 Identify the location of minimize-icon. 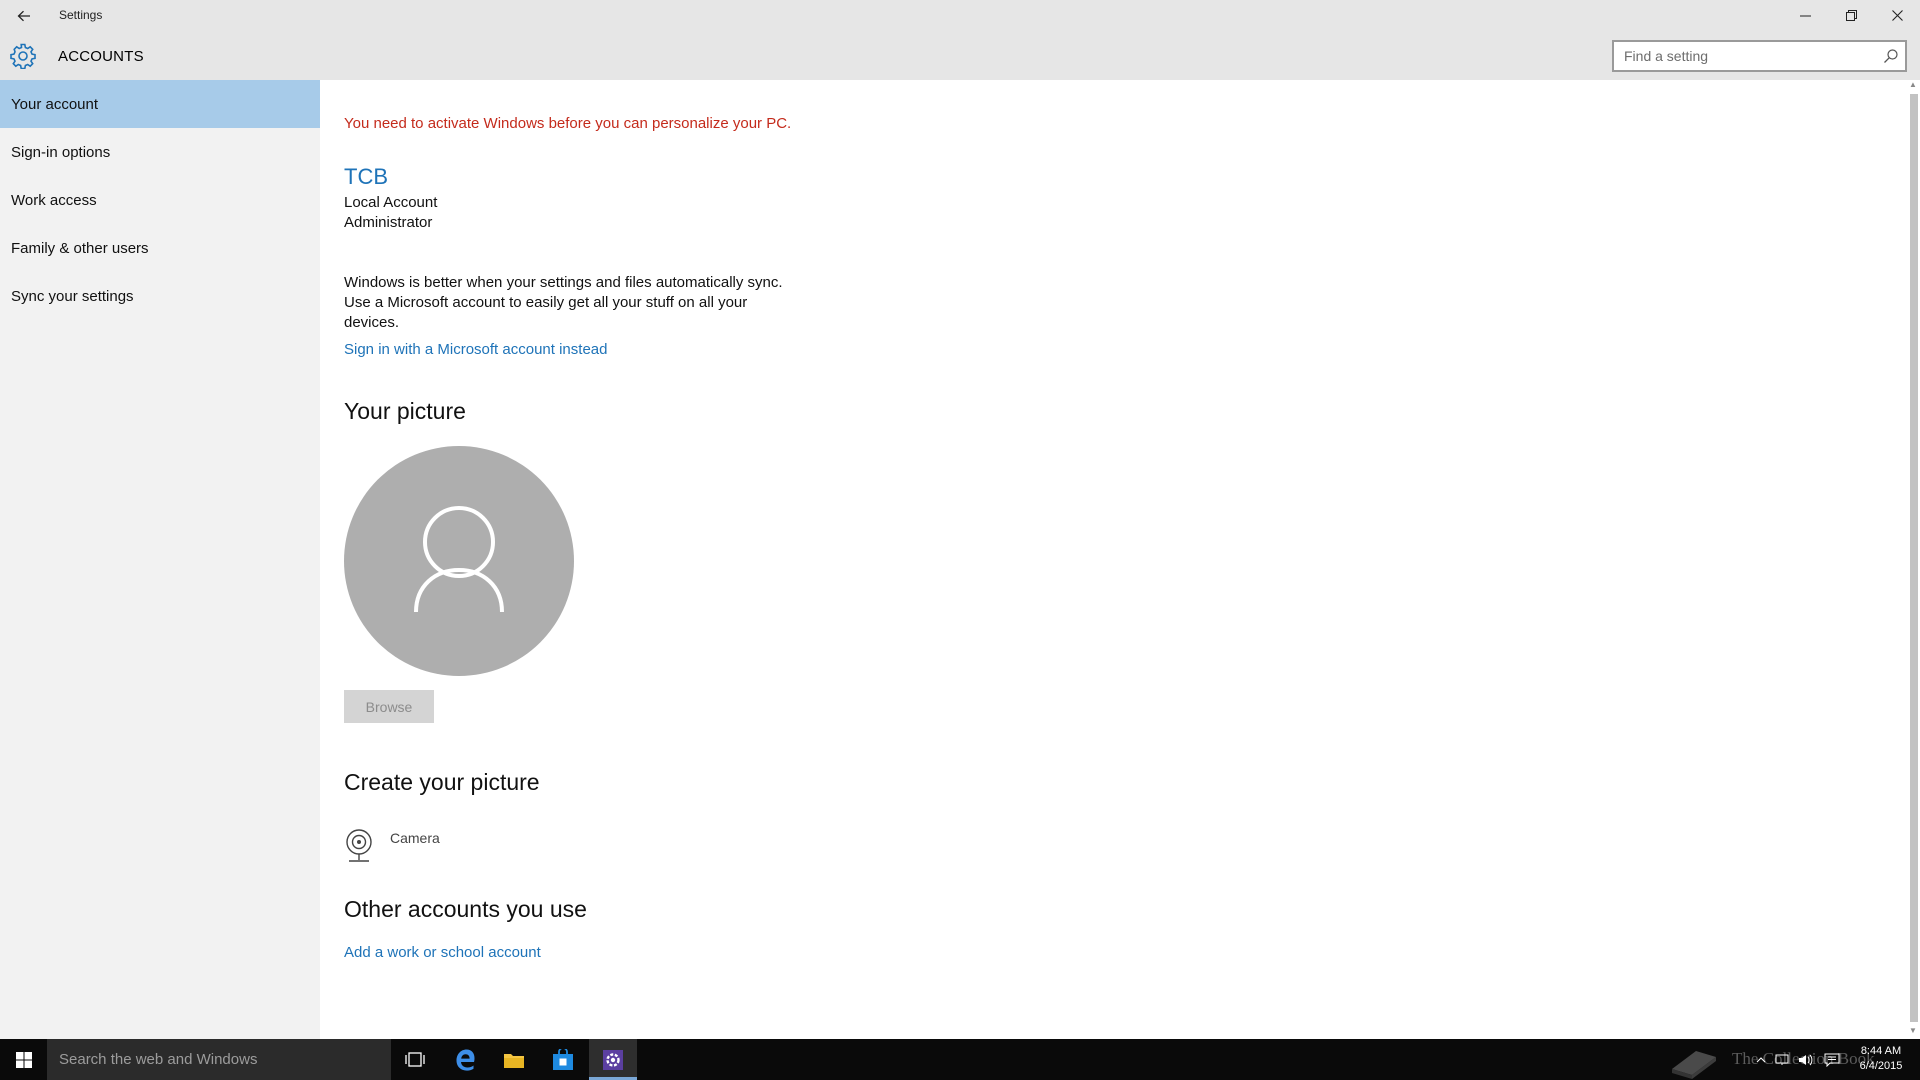
(1805, 16).